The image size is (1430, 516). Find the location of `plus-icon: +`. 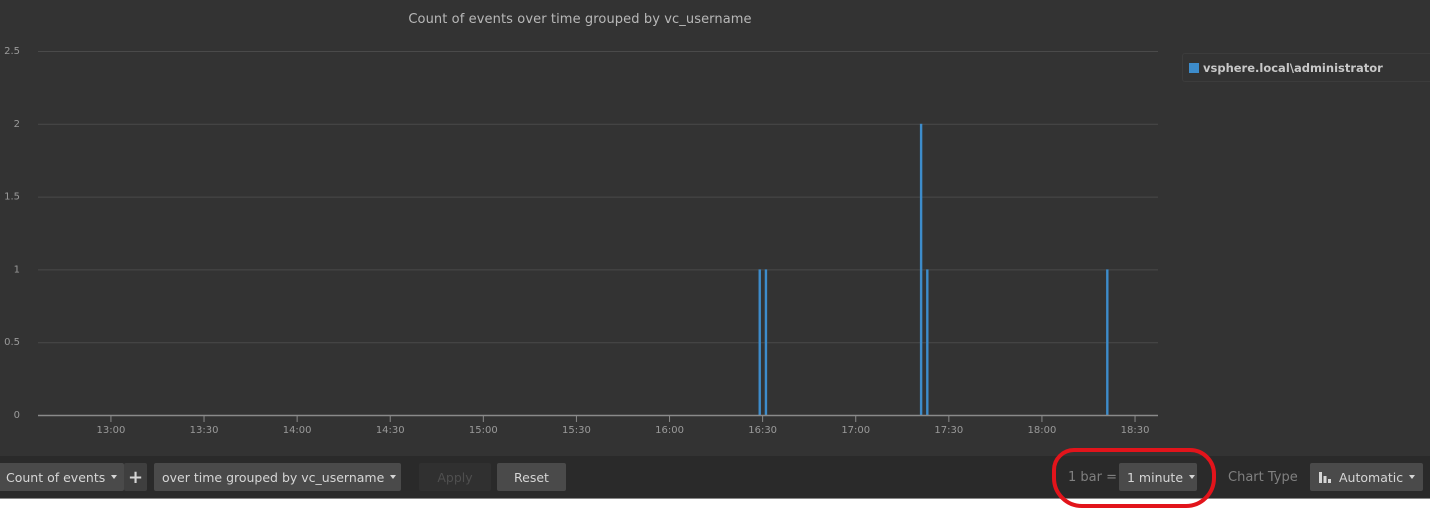

plus-icon: + is located at coordinates (135, 477).